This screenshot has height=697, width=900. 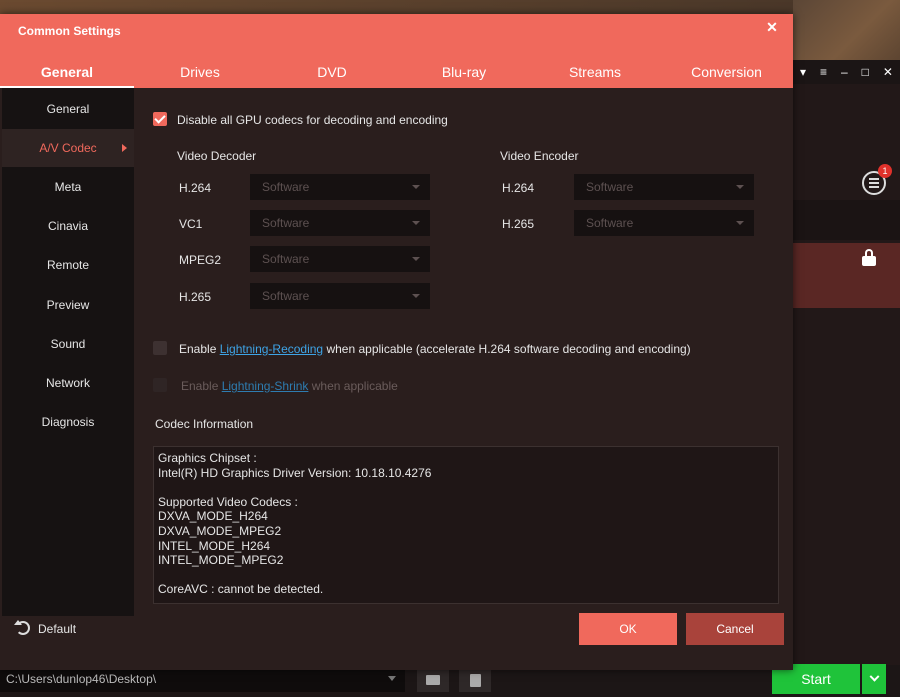 I want to click on arrow-right-icon, so click(x=124, y=148).